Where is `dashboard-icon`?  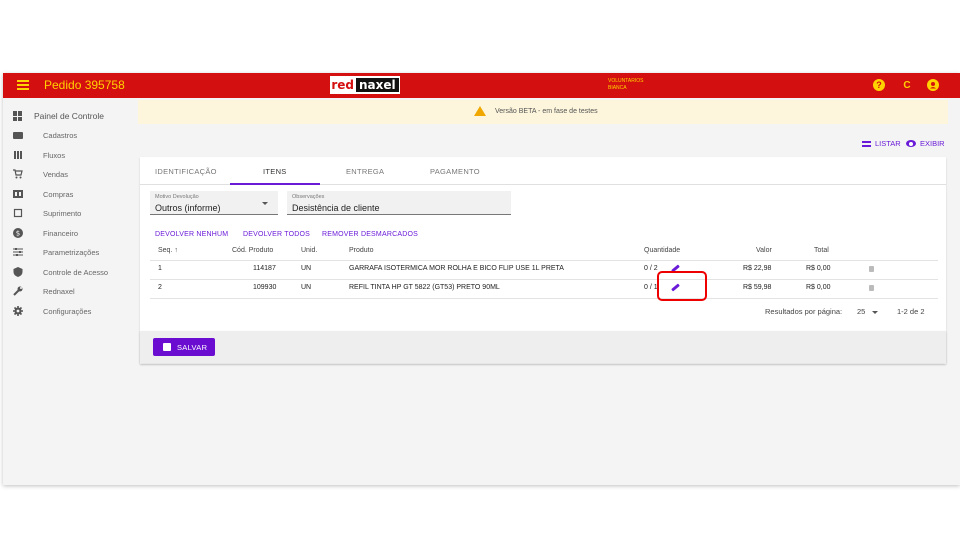
dashboard-icon is located at coordinates (18, 116).